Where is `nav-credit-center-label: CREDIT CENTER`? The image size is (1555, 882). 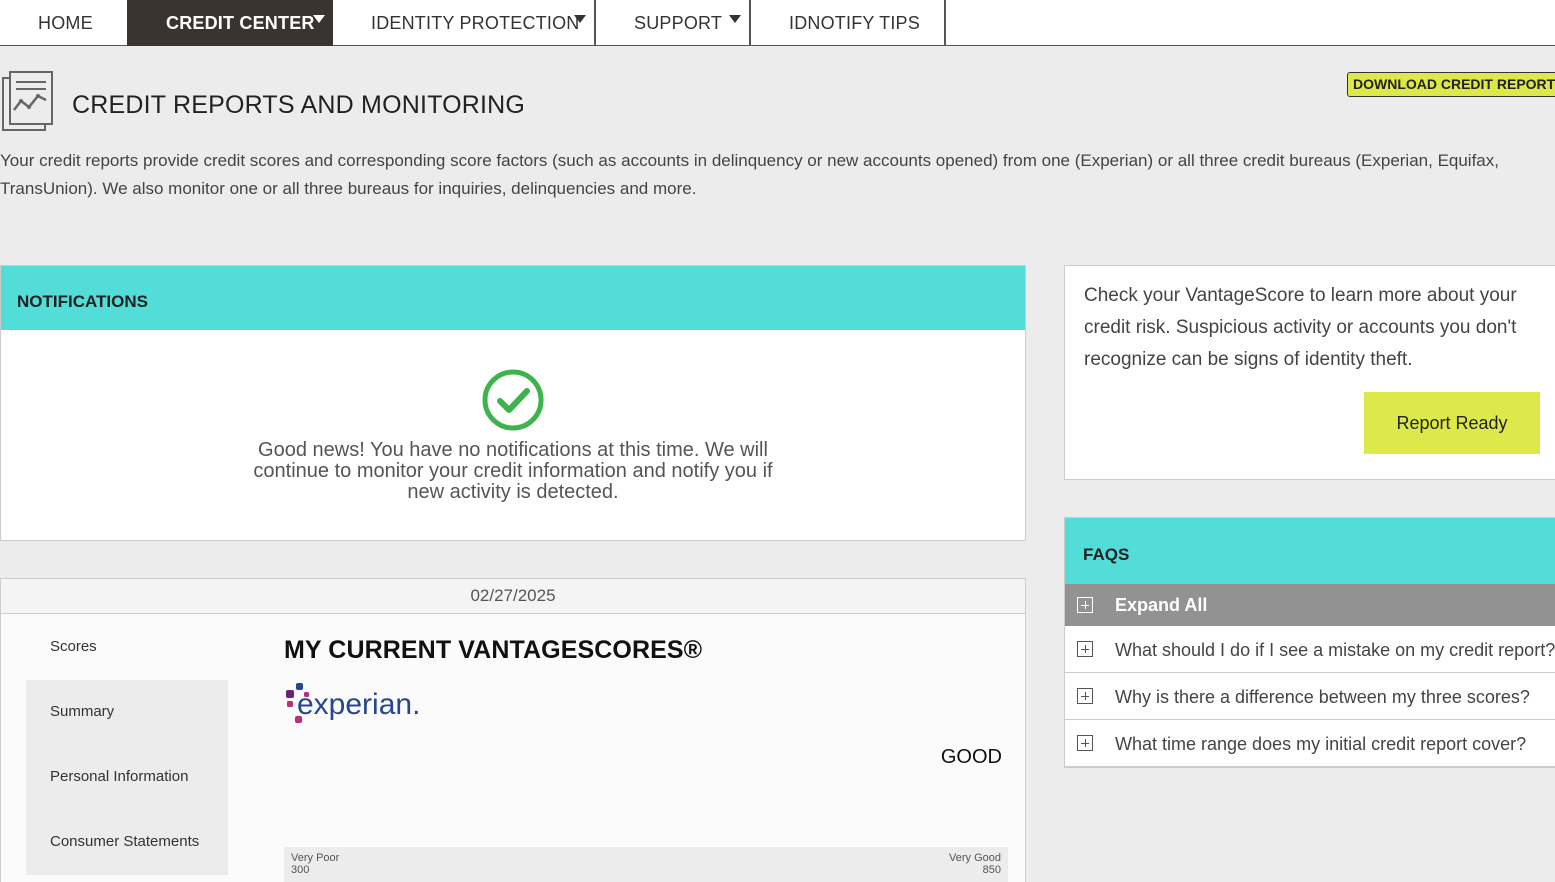 nav-credit-center-label: CREDIT CENTER is located at coordinates (240, 22).